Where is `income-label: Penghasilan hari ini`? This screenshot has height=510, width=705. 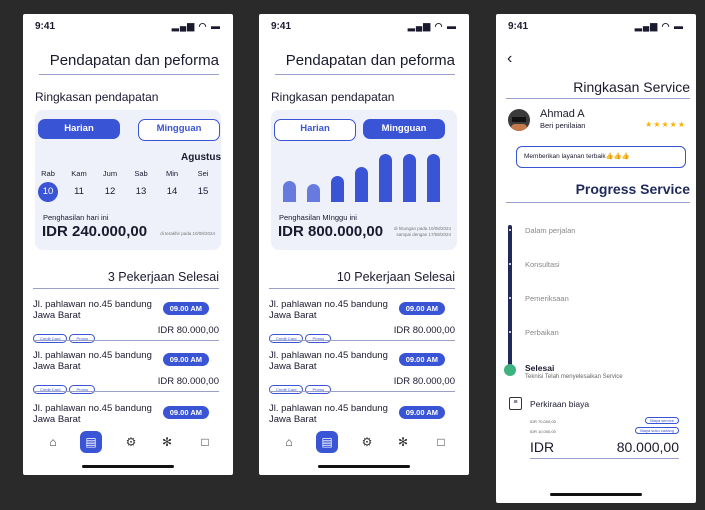
income-label: Penghasilan hari ini is located at coordinates (76, 217).